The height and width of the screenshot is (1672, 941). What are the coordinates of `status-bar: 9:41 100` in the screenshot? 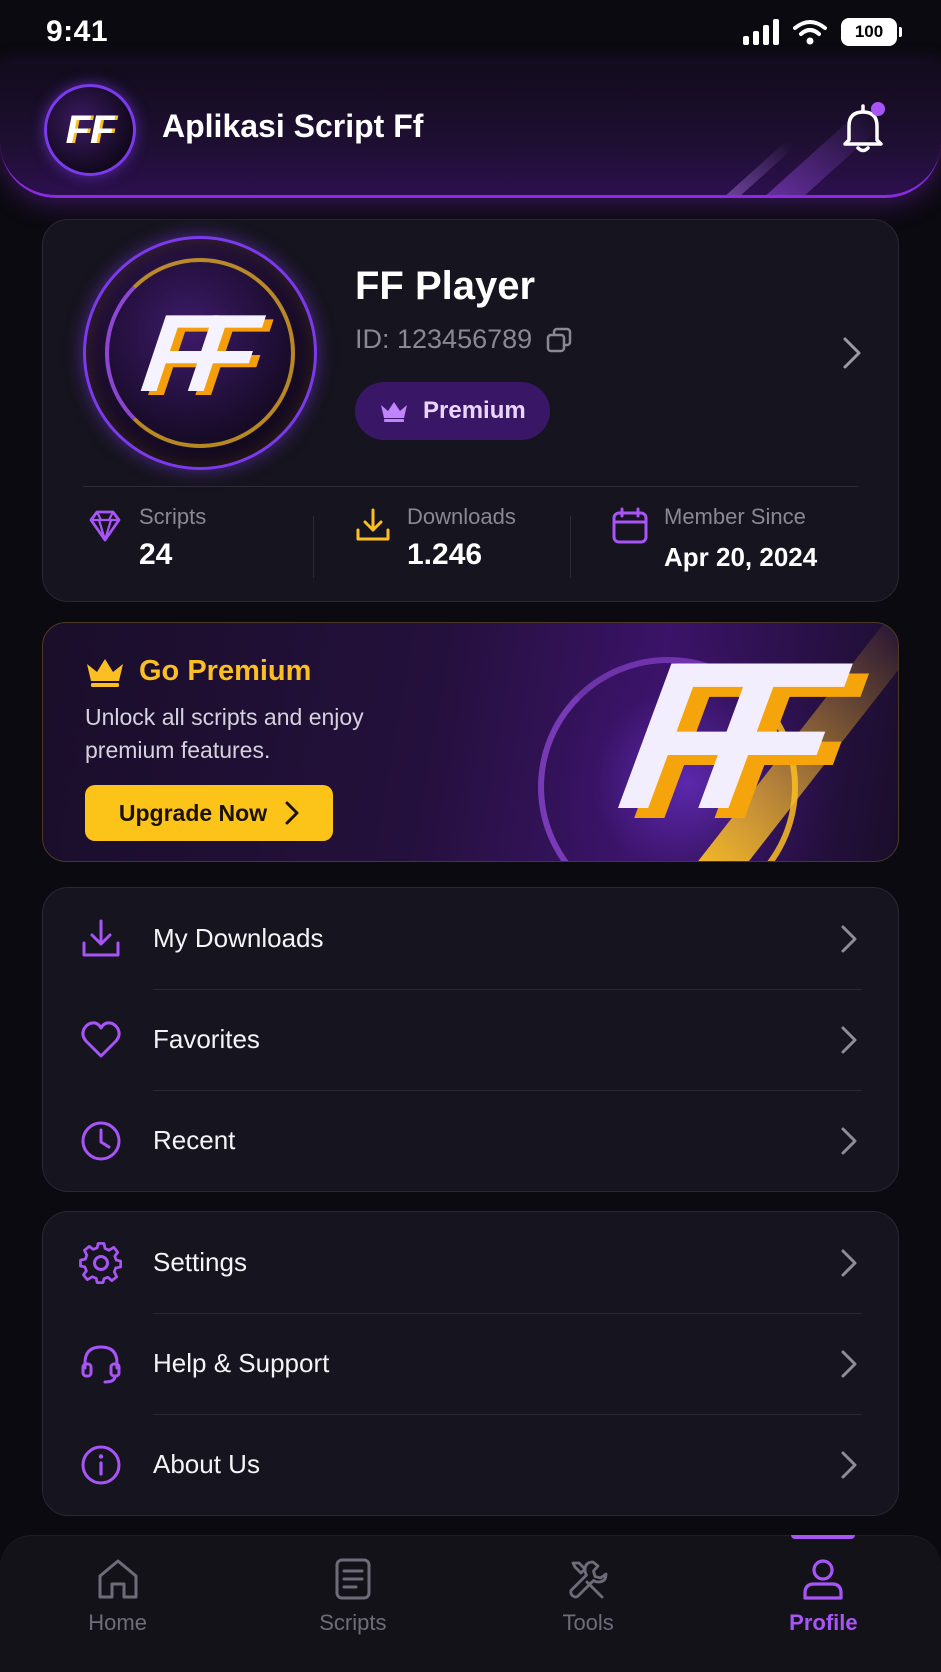 It's located at (470, 32).